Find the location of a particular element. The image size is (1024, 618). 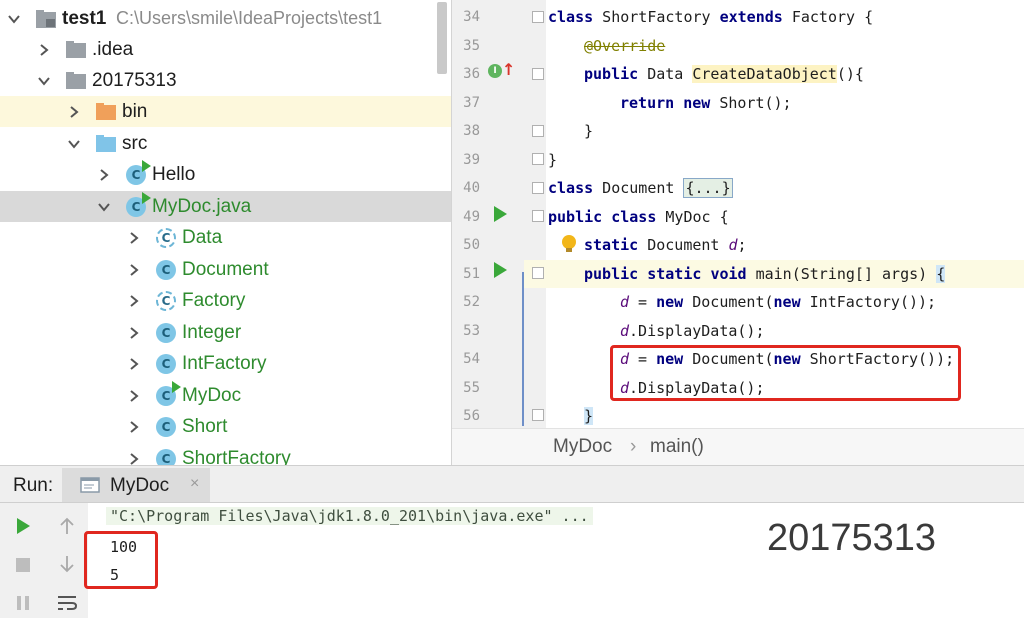

breadcrumb-method: main() is located at coordinates (677, 447).